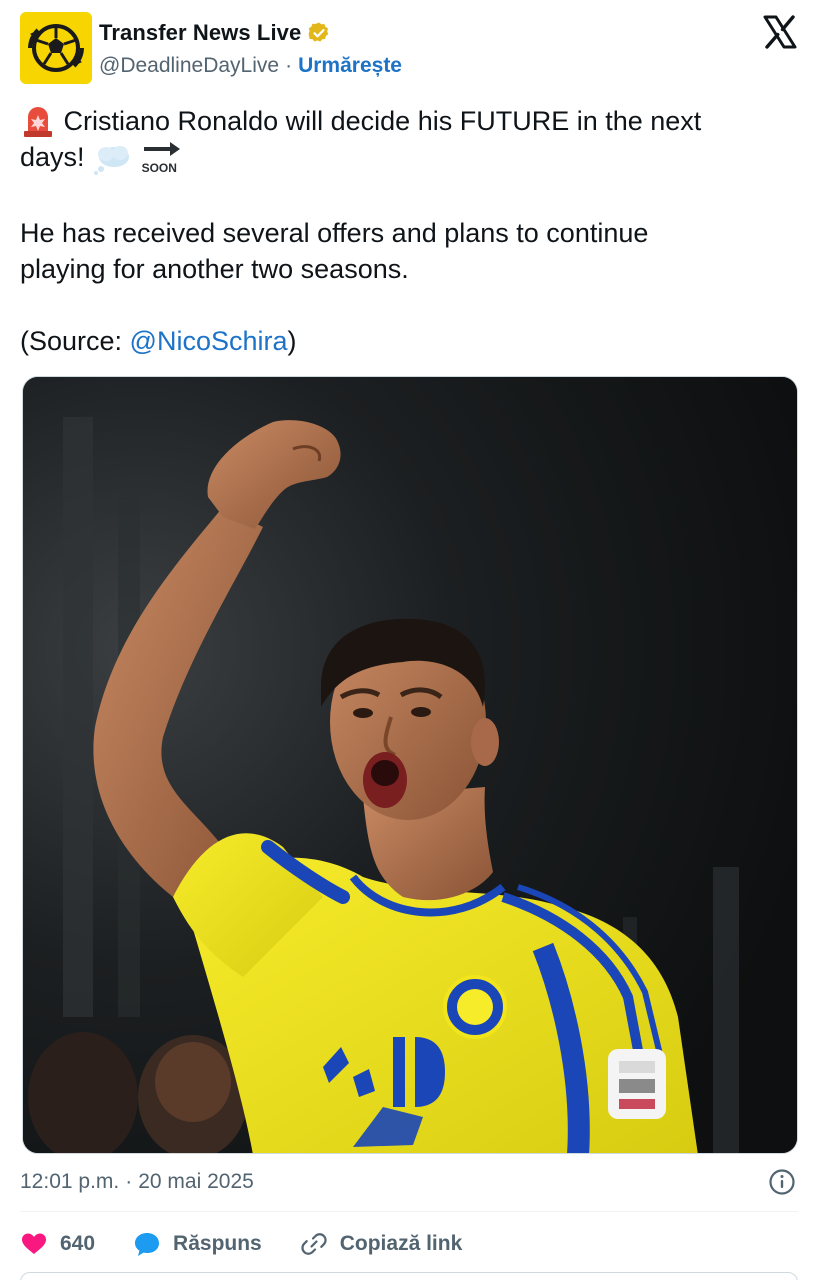 The width and height of the screenshot is (818, 1280). I want to click on reply-bubble-icon, so click(147, 1244).